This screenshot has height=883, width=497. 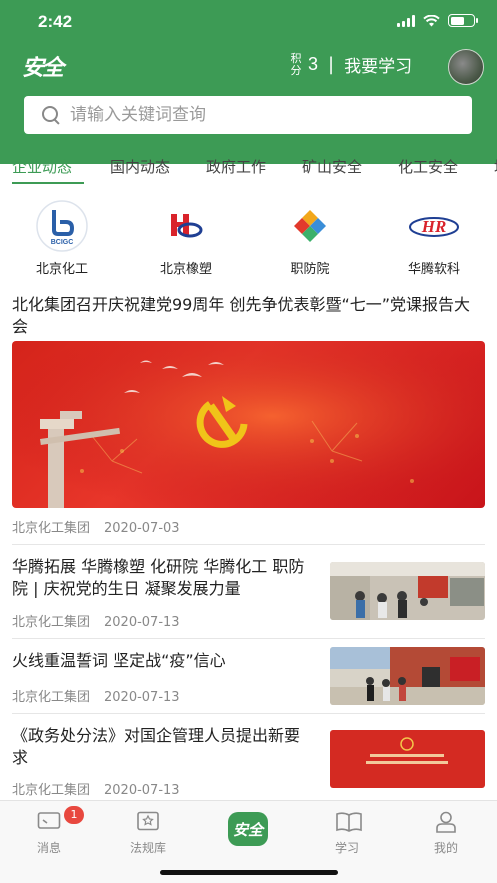 I want to click on points-area: 积分 3 | 我要学习, so click(x=351, y=64).